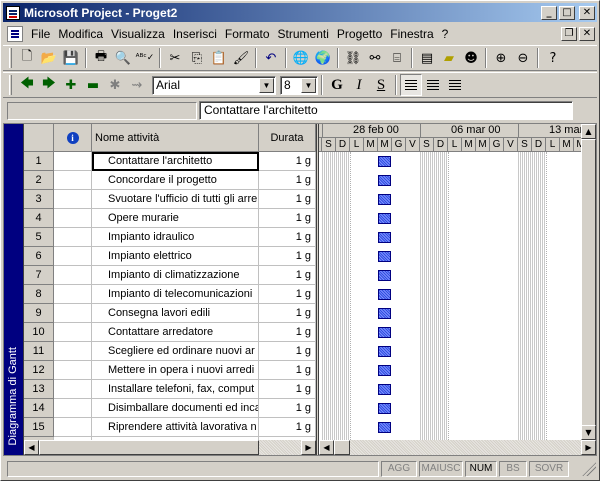 This screenshot has height=481, width=600. Describe the element at coordinates (308, 85) in the screenshot. I see `chevron-down-icon: ▼` at that location.